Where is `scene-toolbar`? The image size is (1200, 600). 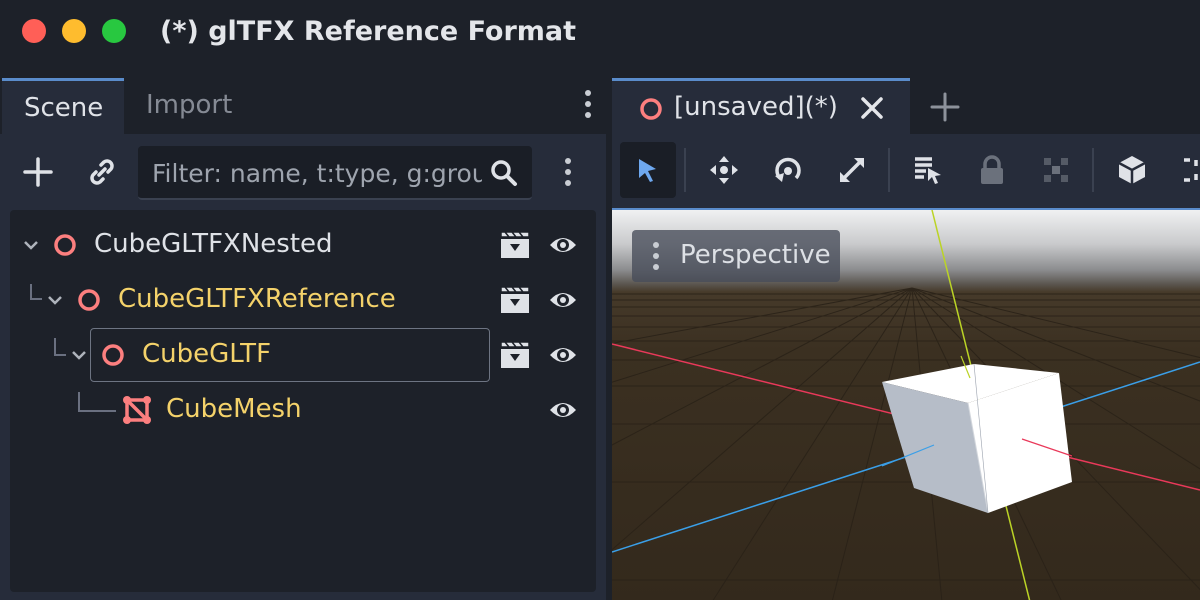
scene-toolbar is located at coordinates (303, 172).